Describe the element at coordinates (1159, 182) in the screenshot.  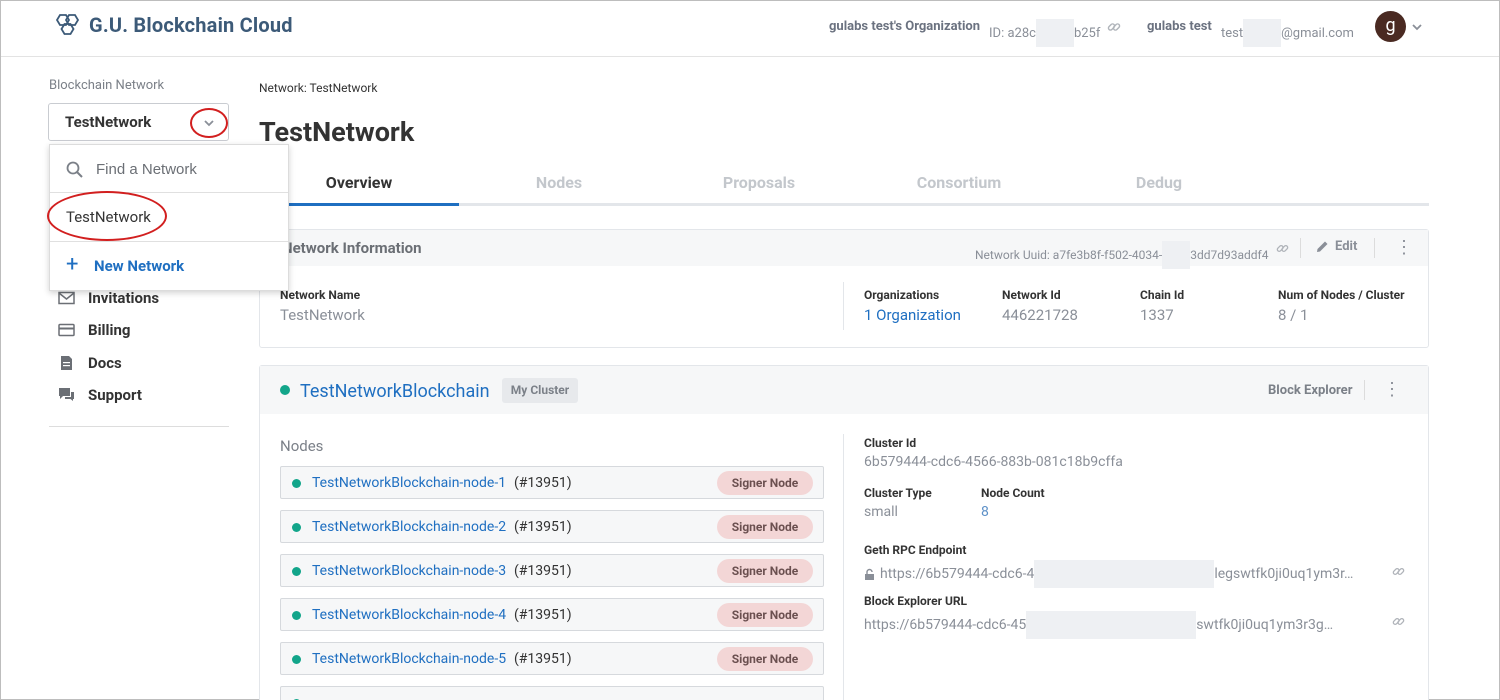
I see `tab-dedug: Dedug` at that location.